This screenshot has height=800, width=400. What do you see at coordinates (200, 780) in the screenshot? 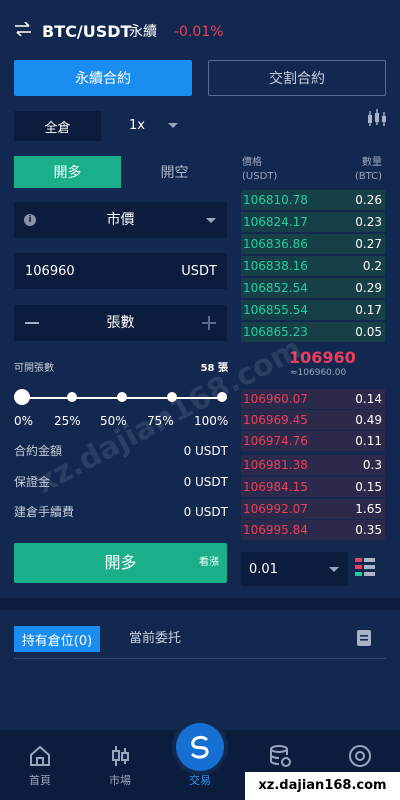
I see `nav-trade-label: 交易` at bounding box center [200, 780].